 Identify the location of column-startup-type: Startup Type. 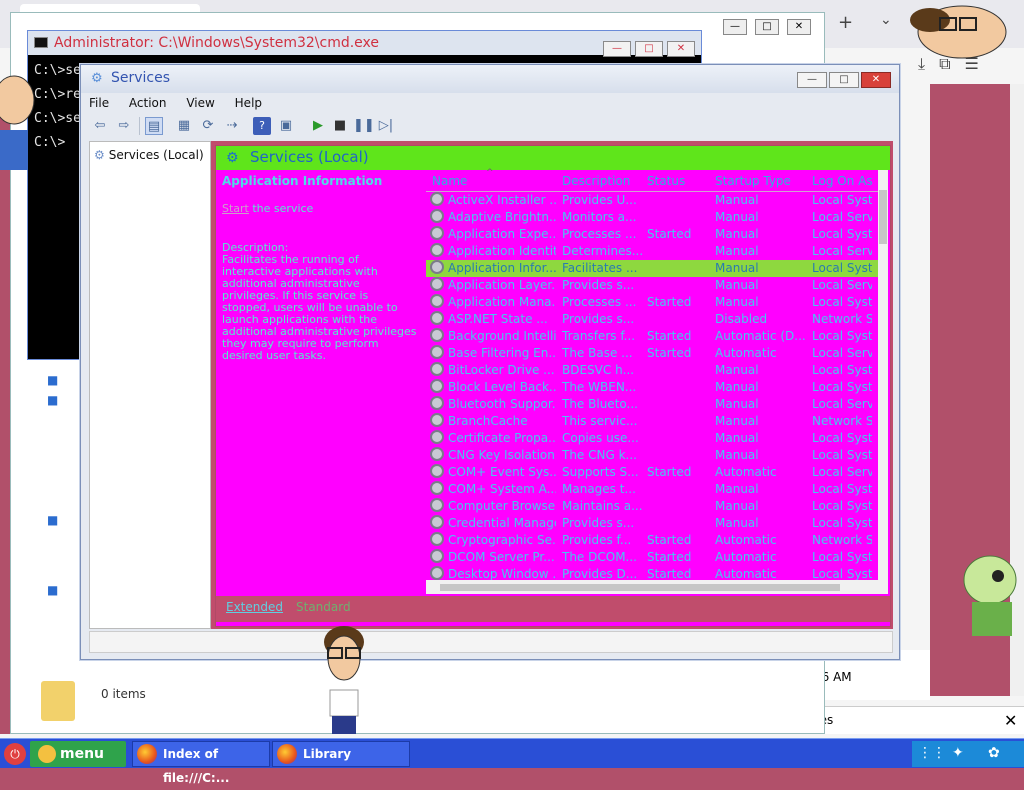
(753, 181).